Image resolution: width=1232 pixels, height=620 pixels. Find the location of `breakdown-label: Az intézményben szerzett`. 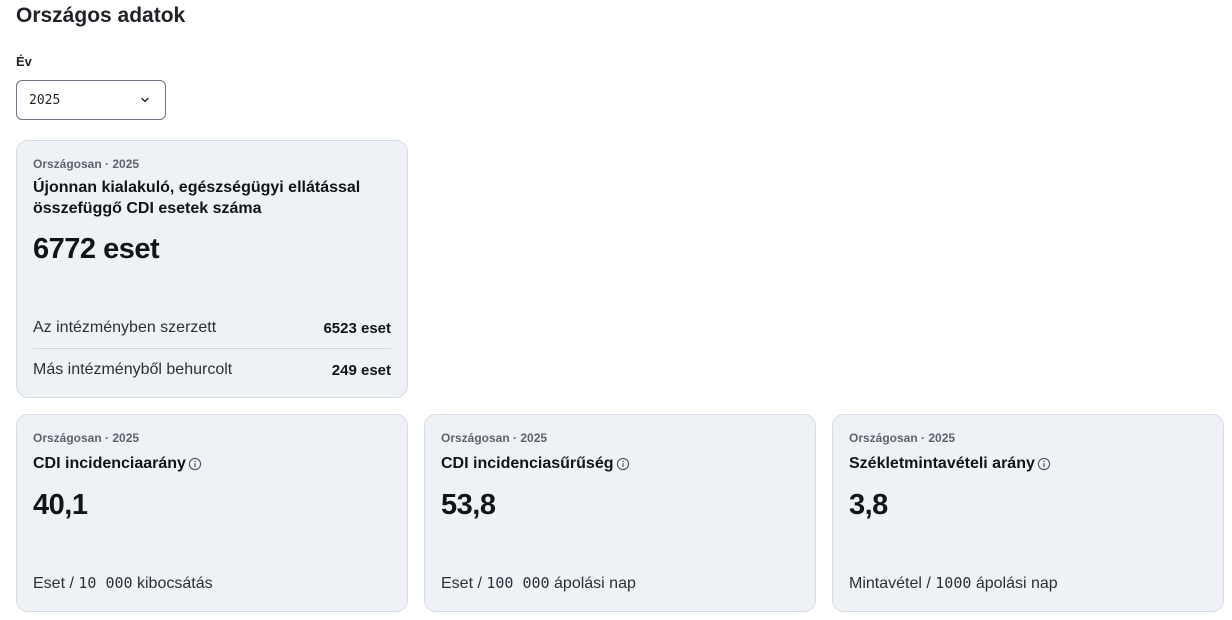

breakdown-label: Az intézményben szerzett is located at coordinates (125, 327).